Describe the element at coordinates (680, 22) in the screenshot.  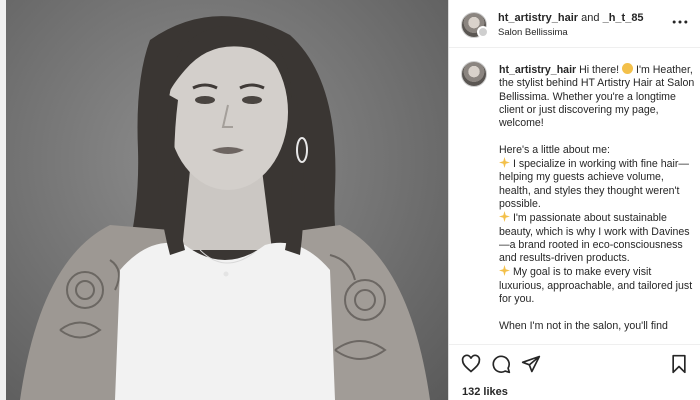
I see `more-horizontal-icon` at that location.